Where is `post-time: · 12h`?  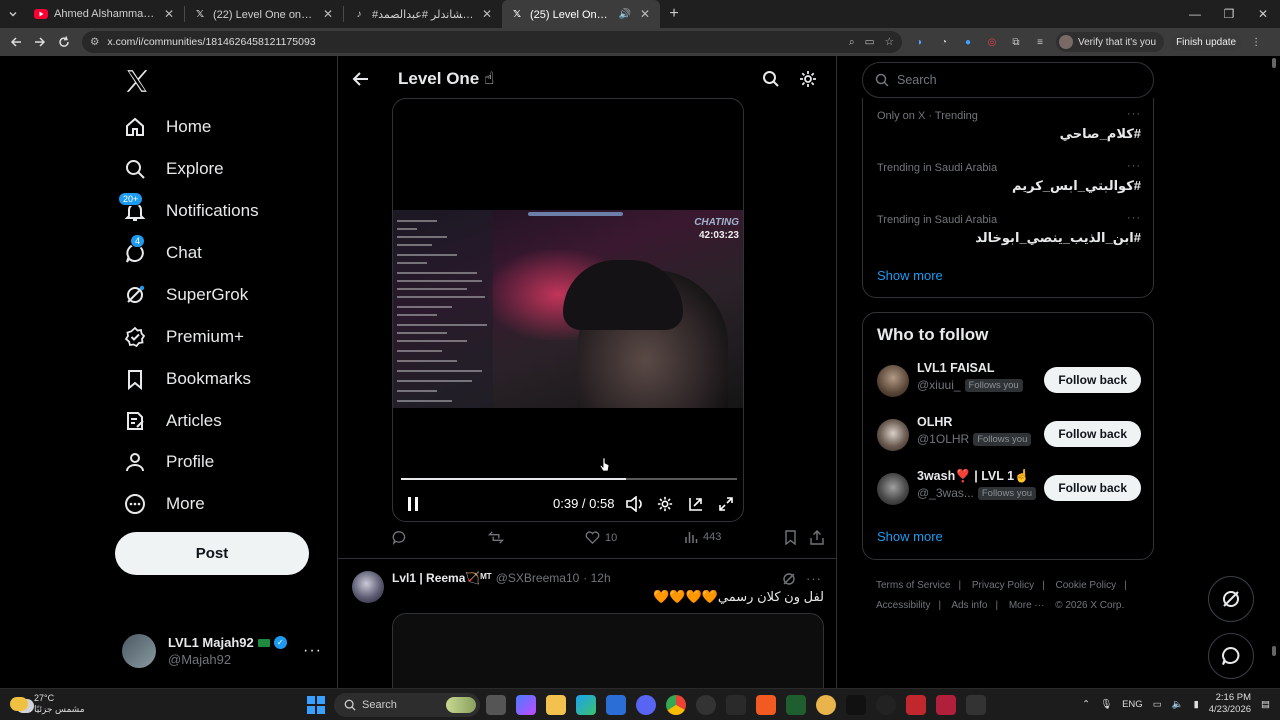
post-time: · 12h is located at coordinates (596, 578).